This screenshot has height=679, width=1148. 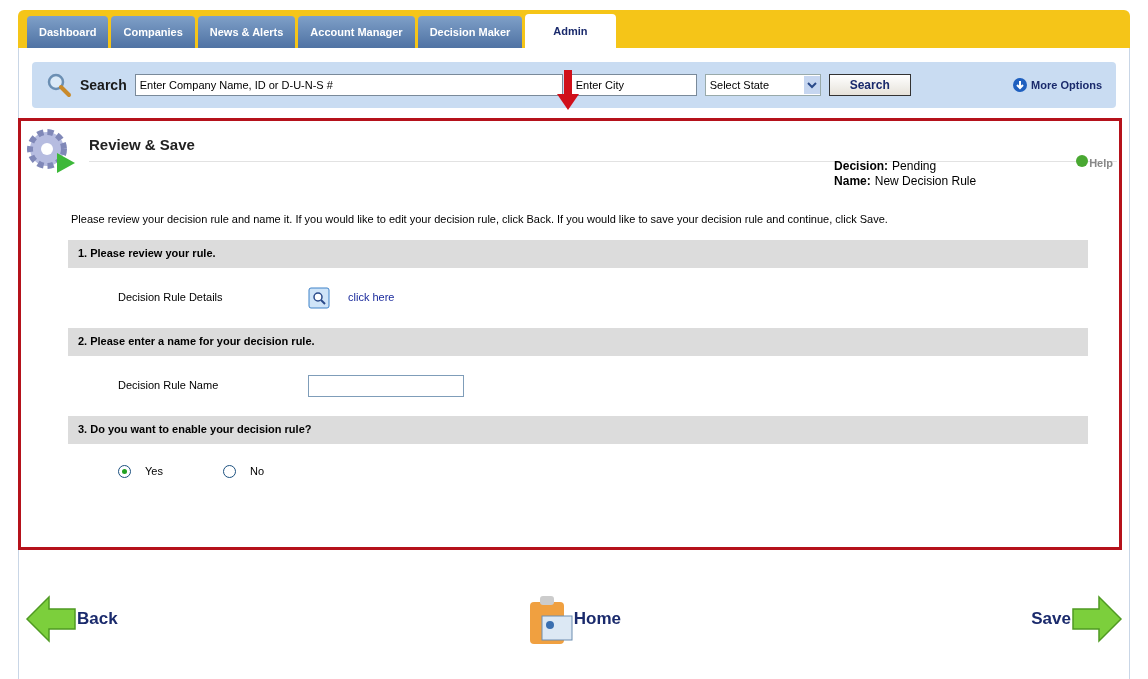 What do you see at coordinates (633, 85) in the screenshot?
I see `city-field: Enter City` at bounding box center [633, 85].